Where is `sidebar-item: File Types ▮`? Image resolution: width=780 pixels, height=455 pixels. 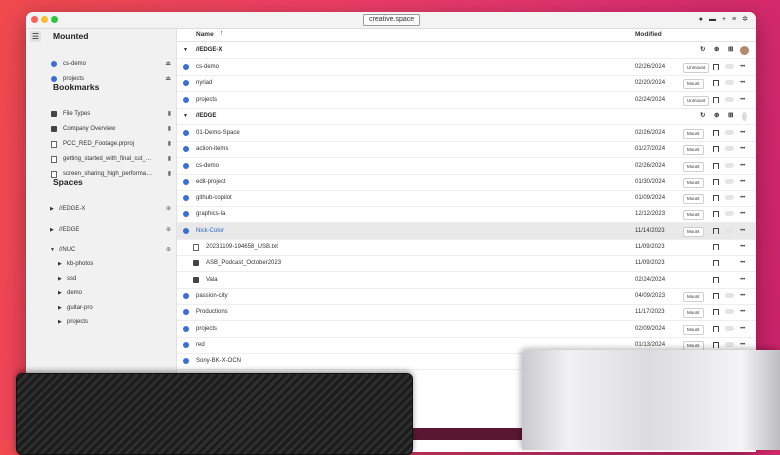 sidebar-item: File Types ▮ is located at coordinates (111, 114).